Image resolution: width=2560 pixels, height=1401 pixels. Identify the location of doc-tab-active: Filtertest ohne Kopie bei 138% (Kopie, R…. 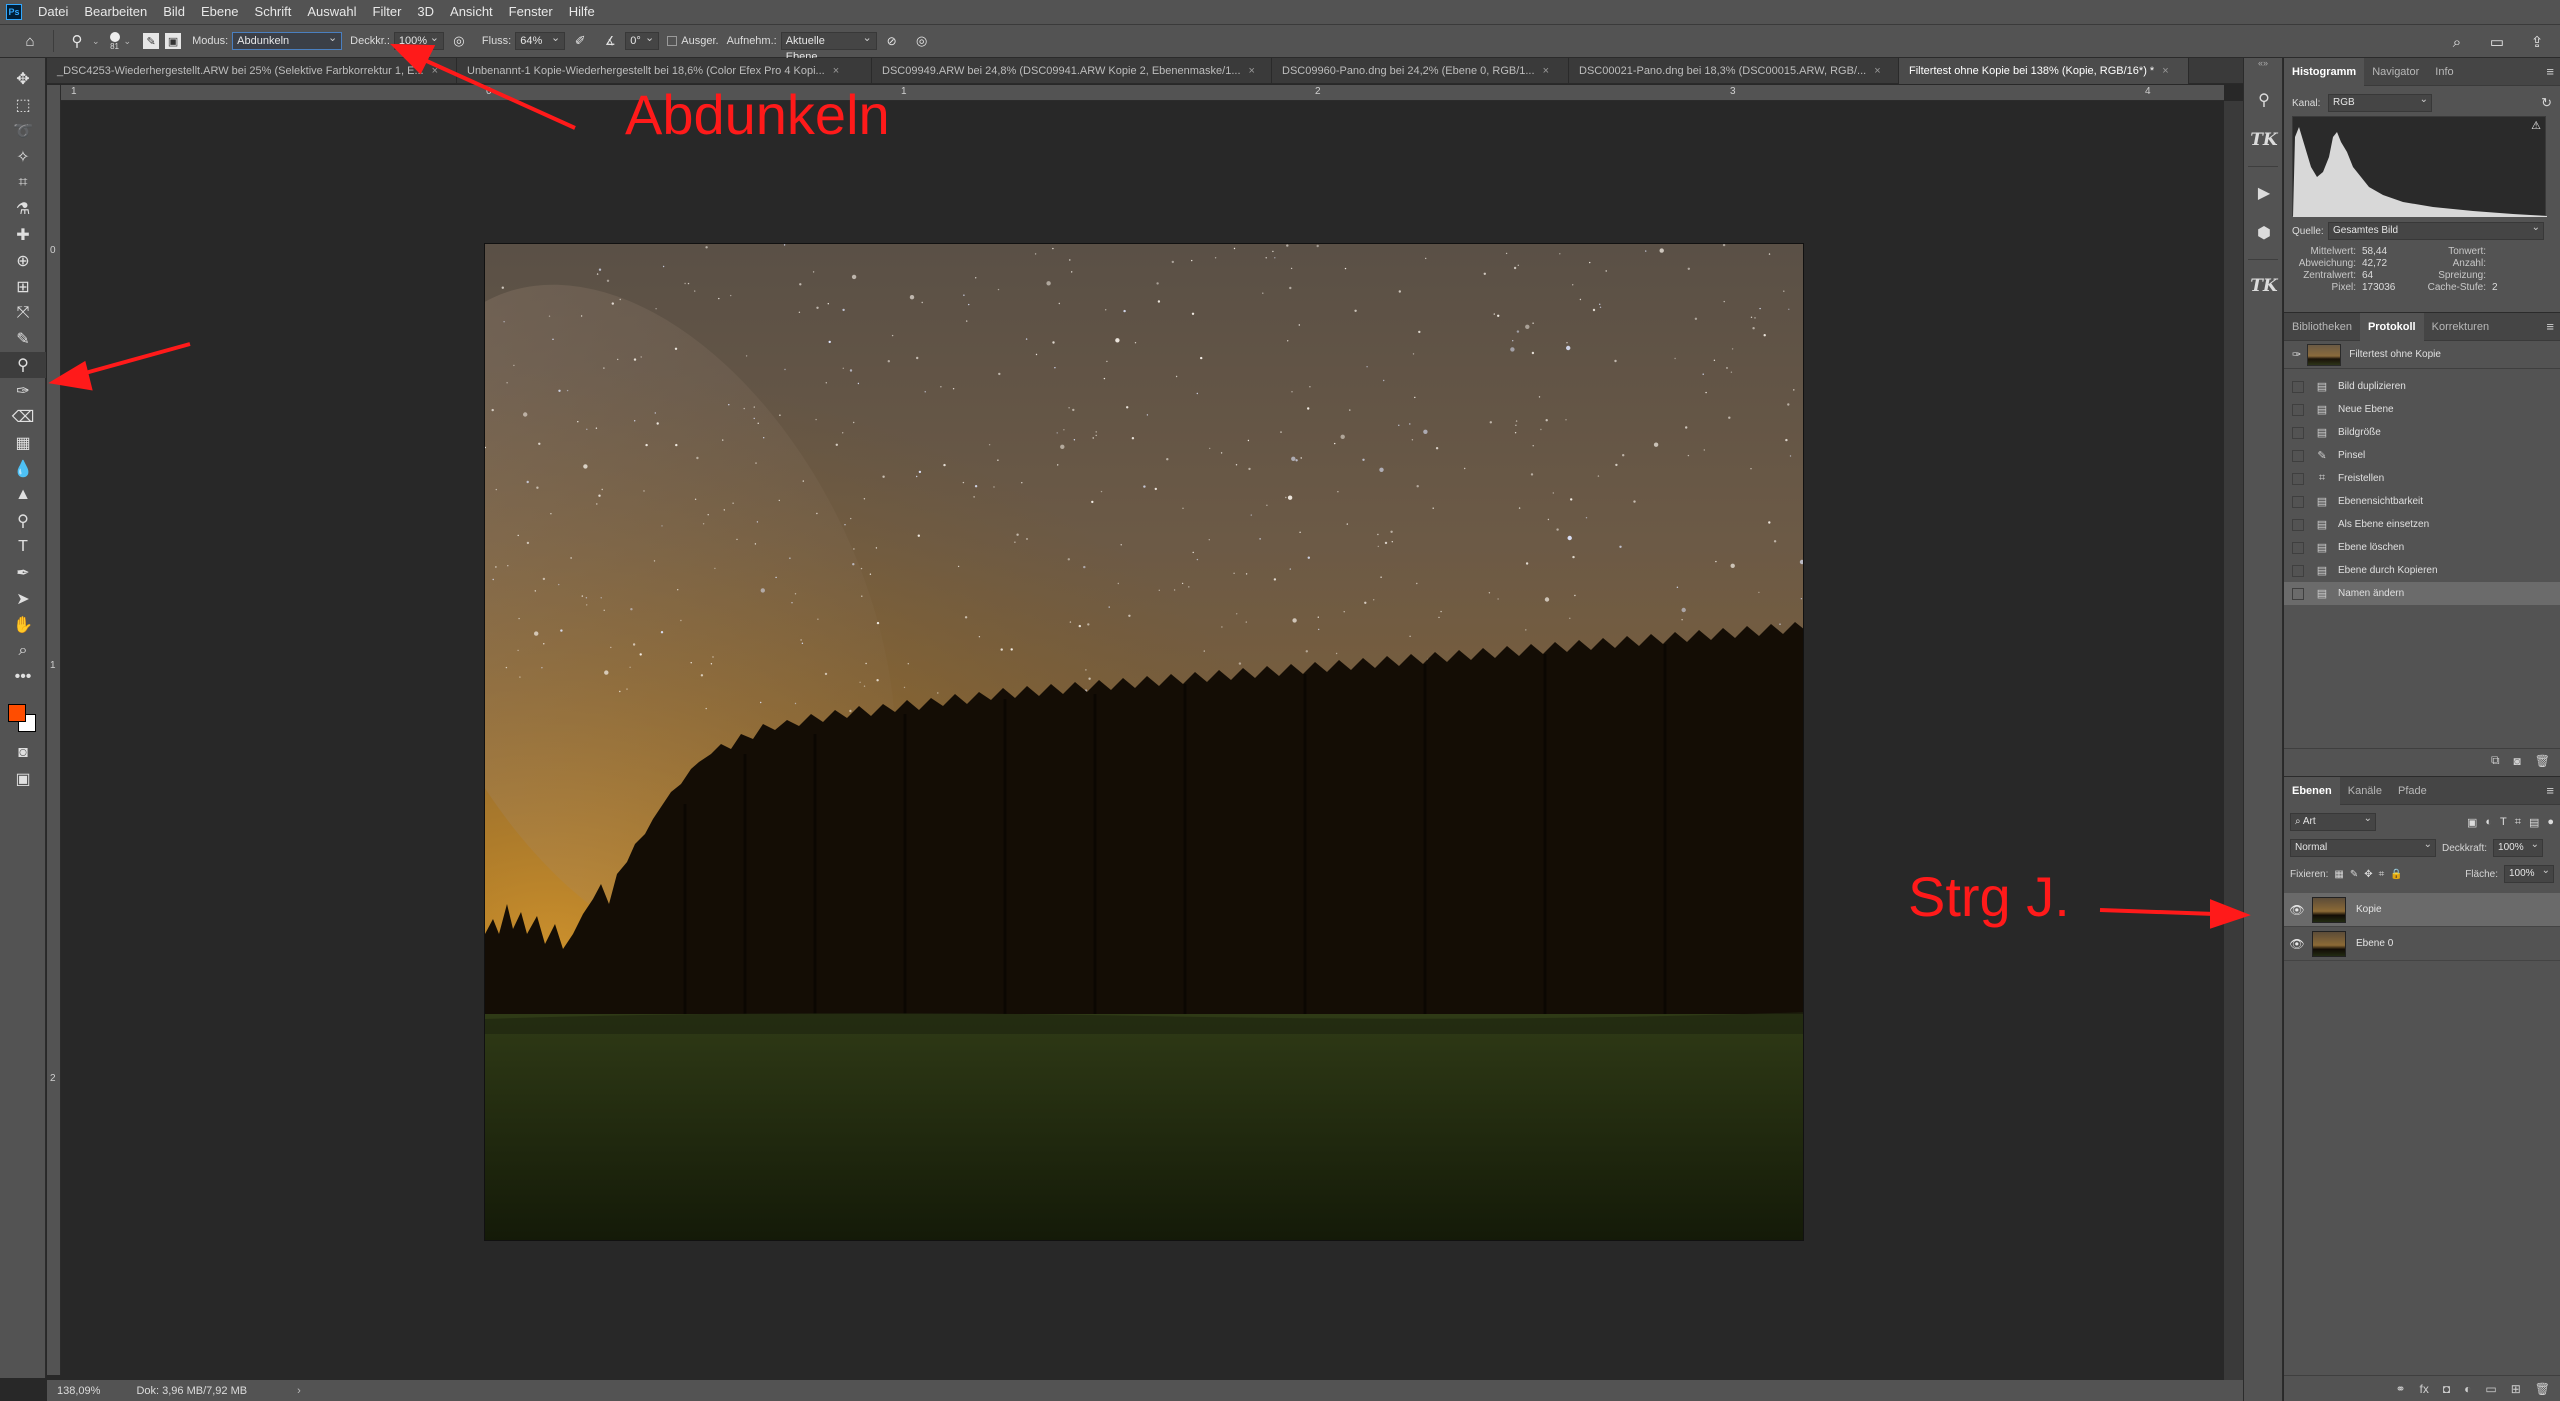
(2044, 71).